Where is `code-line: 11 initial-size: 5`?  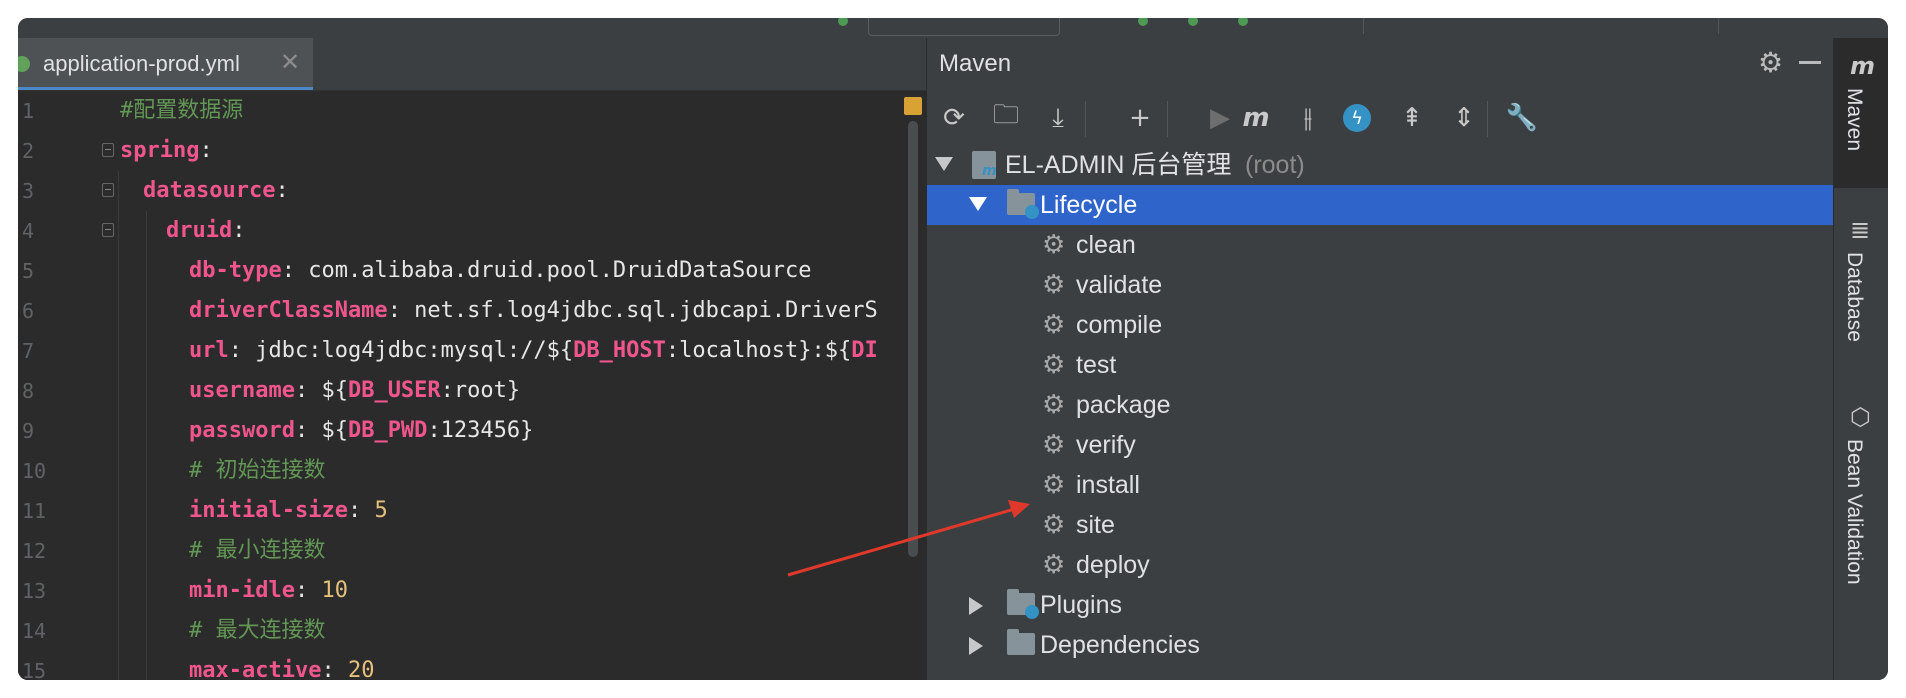 code-line: 11 initial-size: 5 is located at coordinates (472, 511).